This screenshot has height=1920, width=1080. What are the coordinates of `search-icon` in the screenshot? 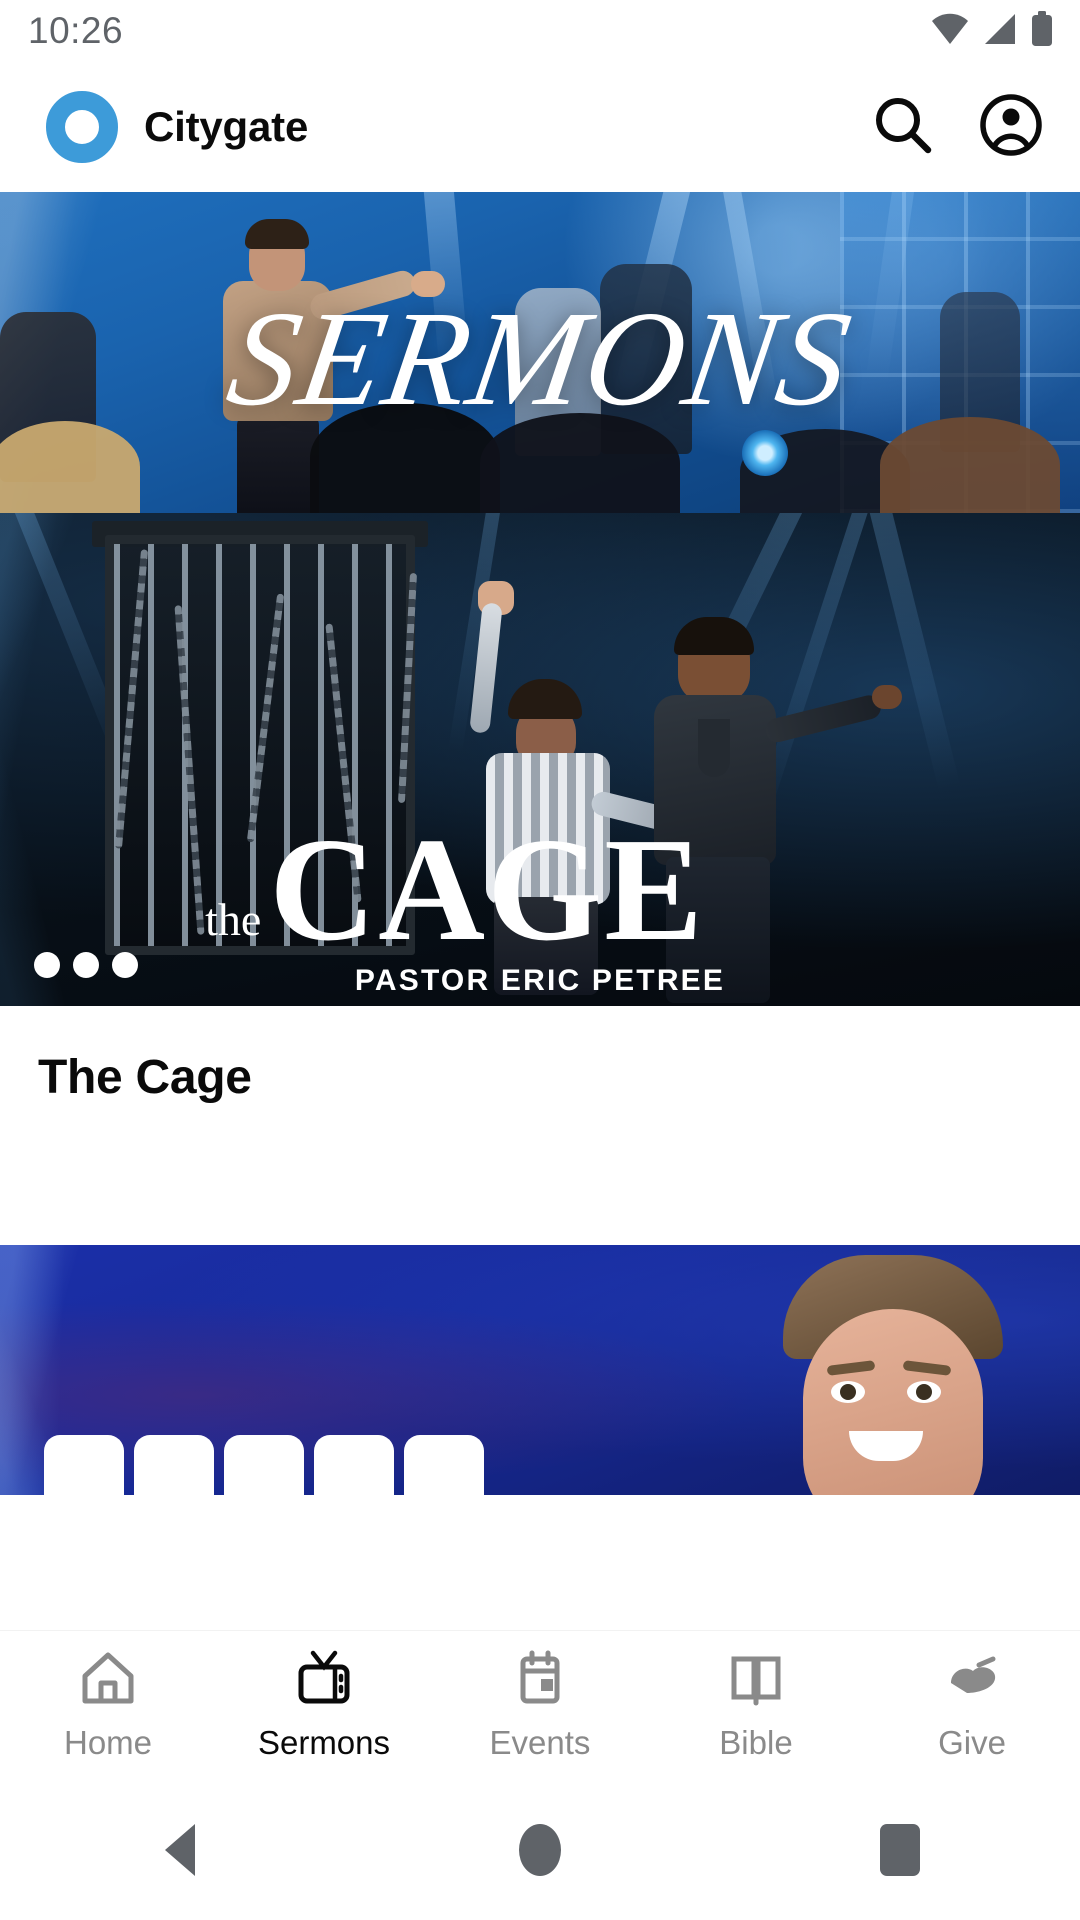 It's located at (903, 127).